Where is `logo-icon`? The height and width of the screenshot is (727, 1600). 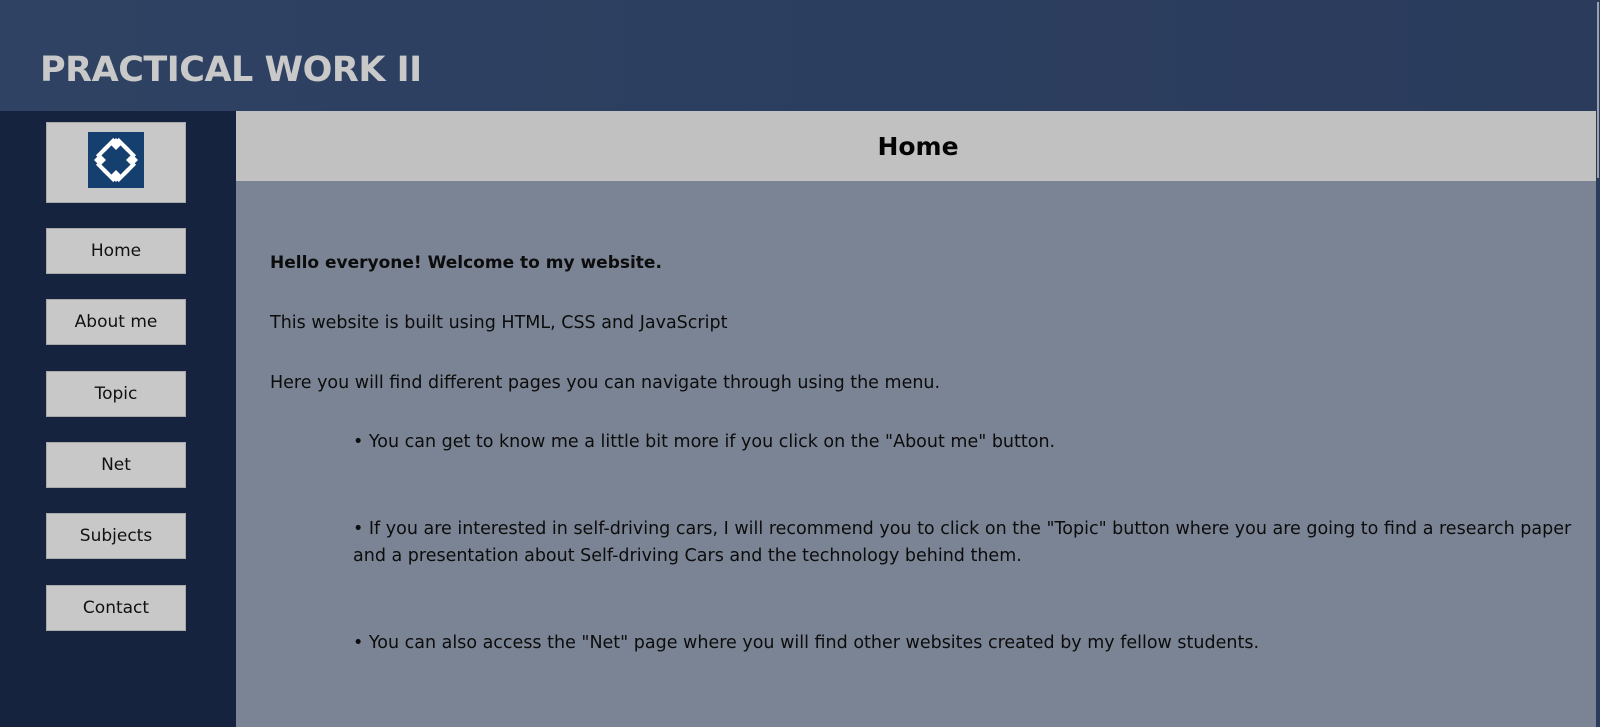
logo-icon is located at coordinates (116, 160).